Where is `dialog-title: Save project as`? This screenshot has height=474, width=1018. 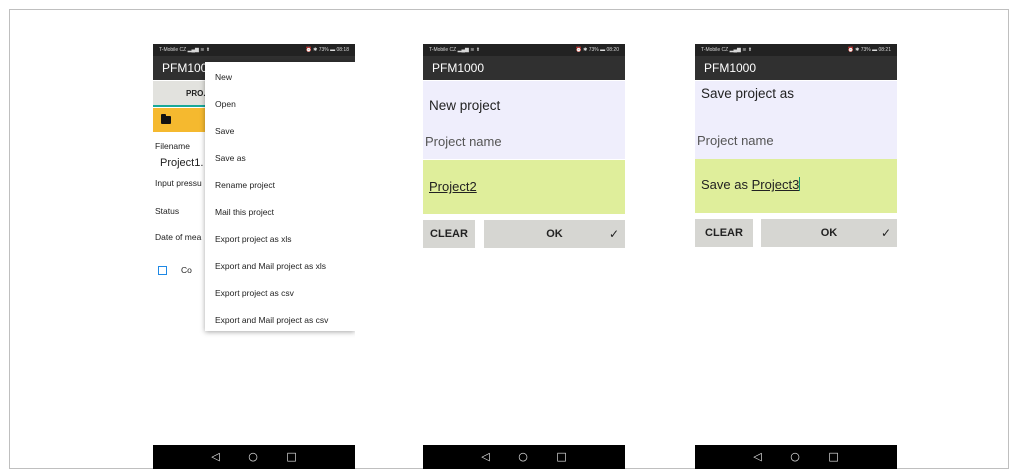
dialog-title: Save project as is located at coordinates (748, 93).